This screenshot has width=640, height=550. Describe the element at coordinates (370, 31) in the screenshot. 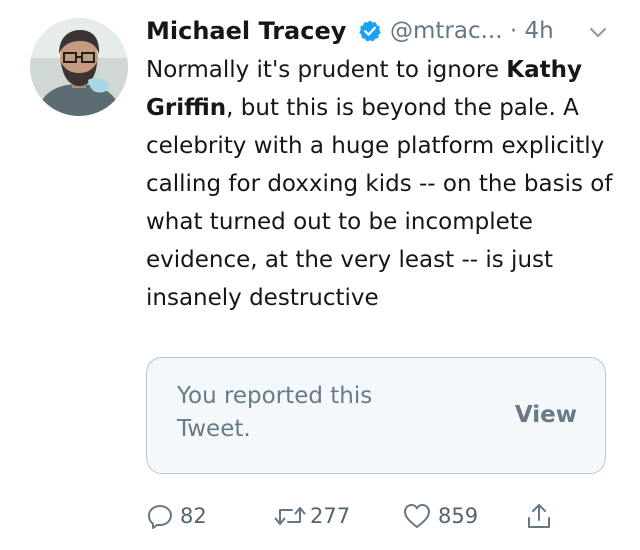

I see `verified-badge-icon` at that location.